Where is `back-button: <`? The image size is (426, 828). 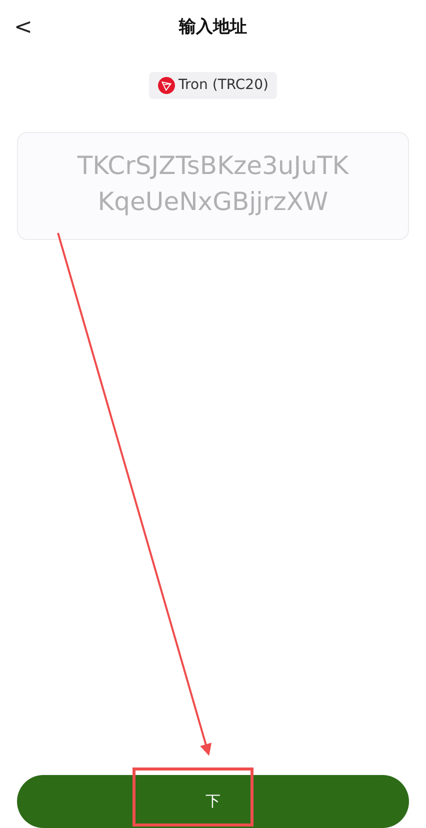 back-button: < is located at coordinates (23, 28).